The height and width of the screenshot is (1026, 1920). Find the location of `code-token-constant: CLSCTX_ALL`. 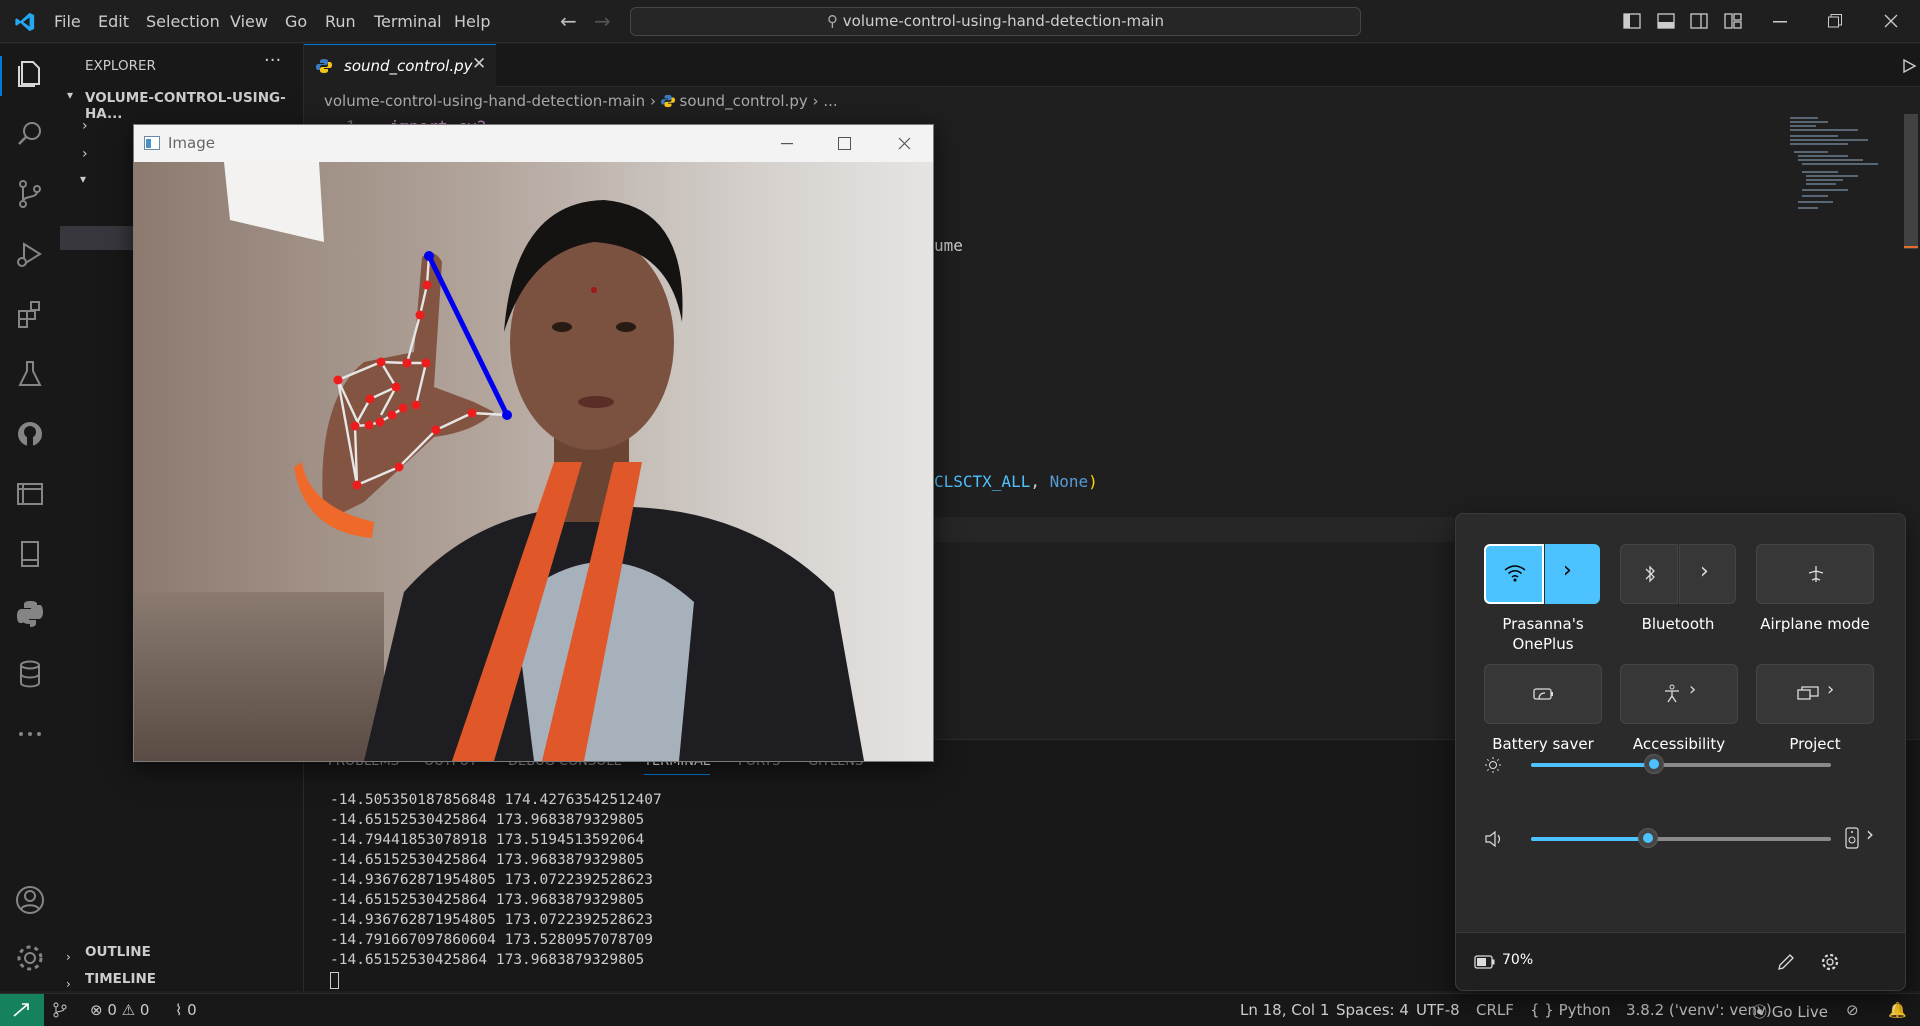

code-token-constant: CLSCTX_ALL is located at coordinates (982, 481).